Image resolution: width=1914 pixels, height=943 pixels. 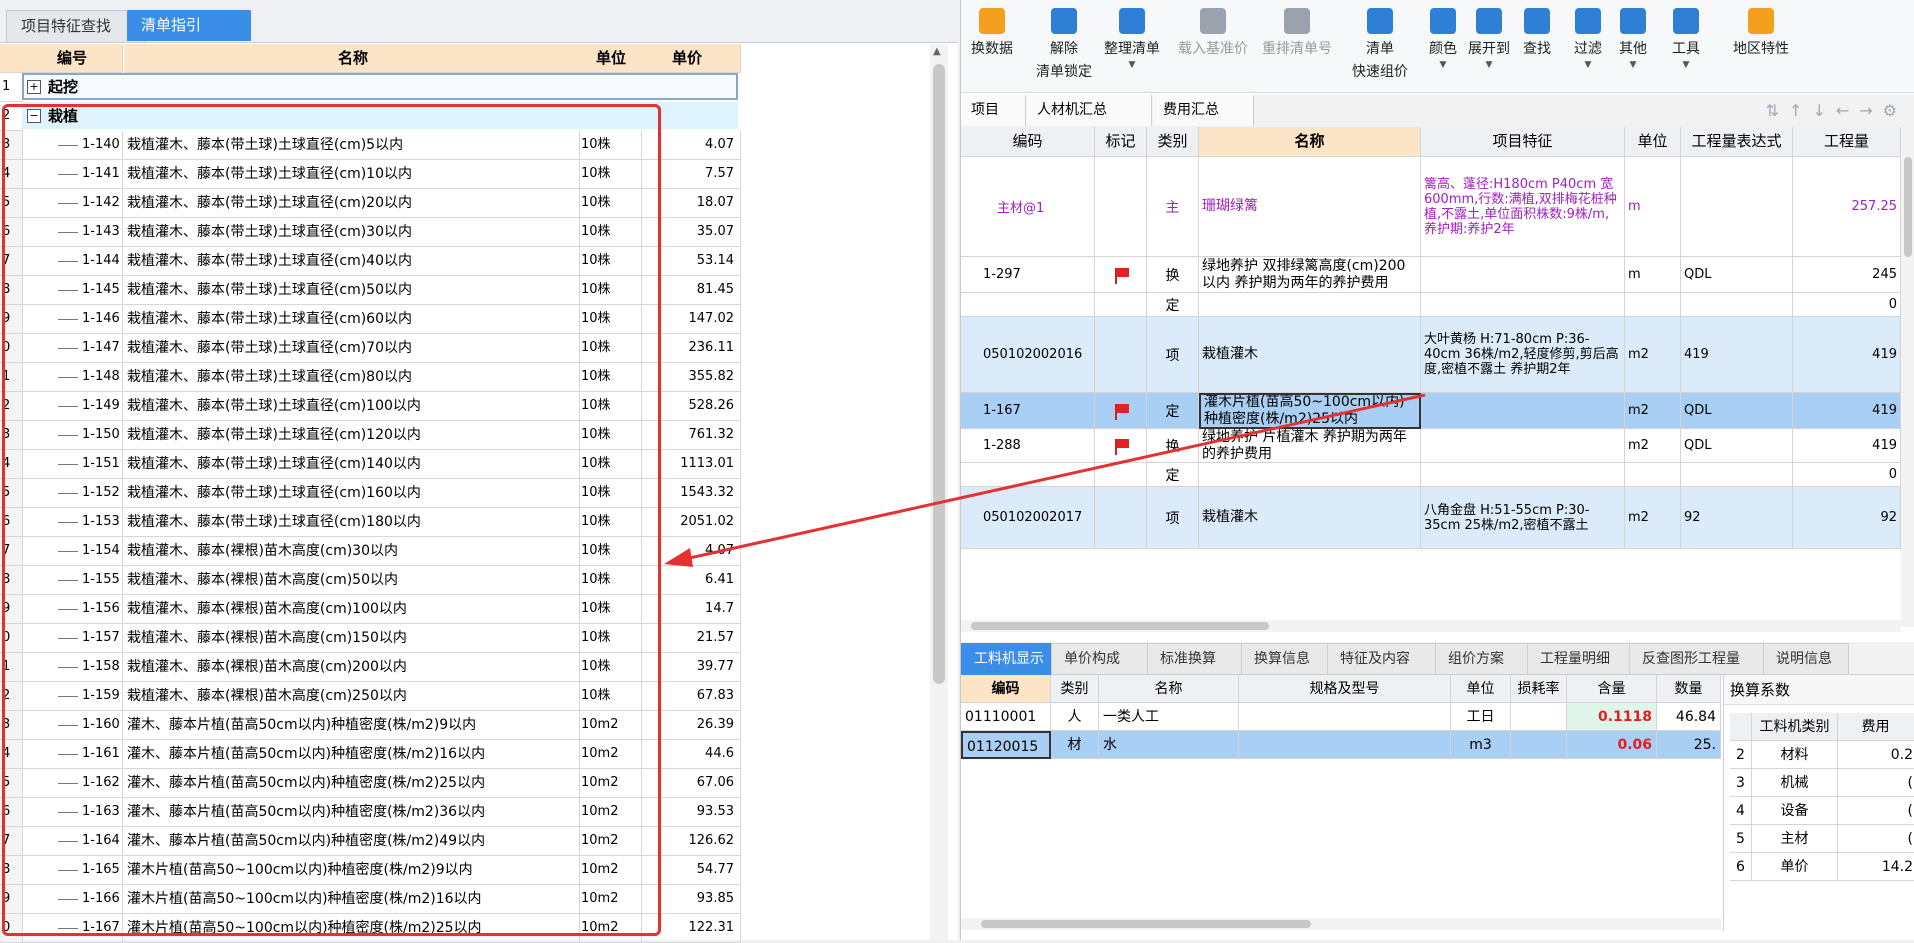 I want to click on table-row: 4 1-141 栽植灌木、藤本(带土球)土球直径(cm)10以内 10株 7.57, so click(x=370, y=174).